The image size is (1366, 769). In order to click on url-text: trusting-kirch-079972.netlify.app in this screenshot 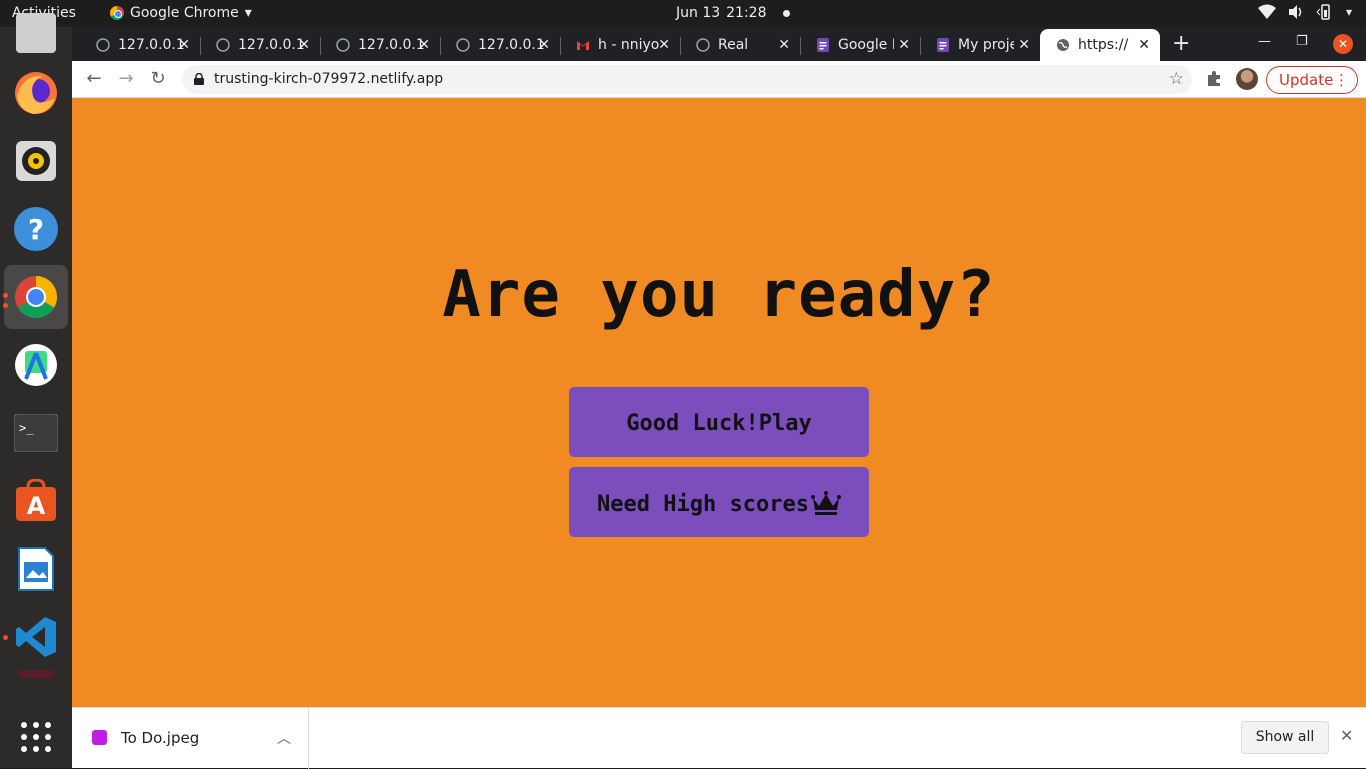, I will do `click(329, 79)`.